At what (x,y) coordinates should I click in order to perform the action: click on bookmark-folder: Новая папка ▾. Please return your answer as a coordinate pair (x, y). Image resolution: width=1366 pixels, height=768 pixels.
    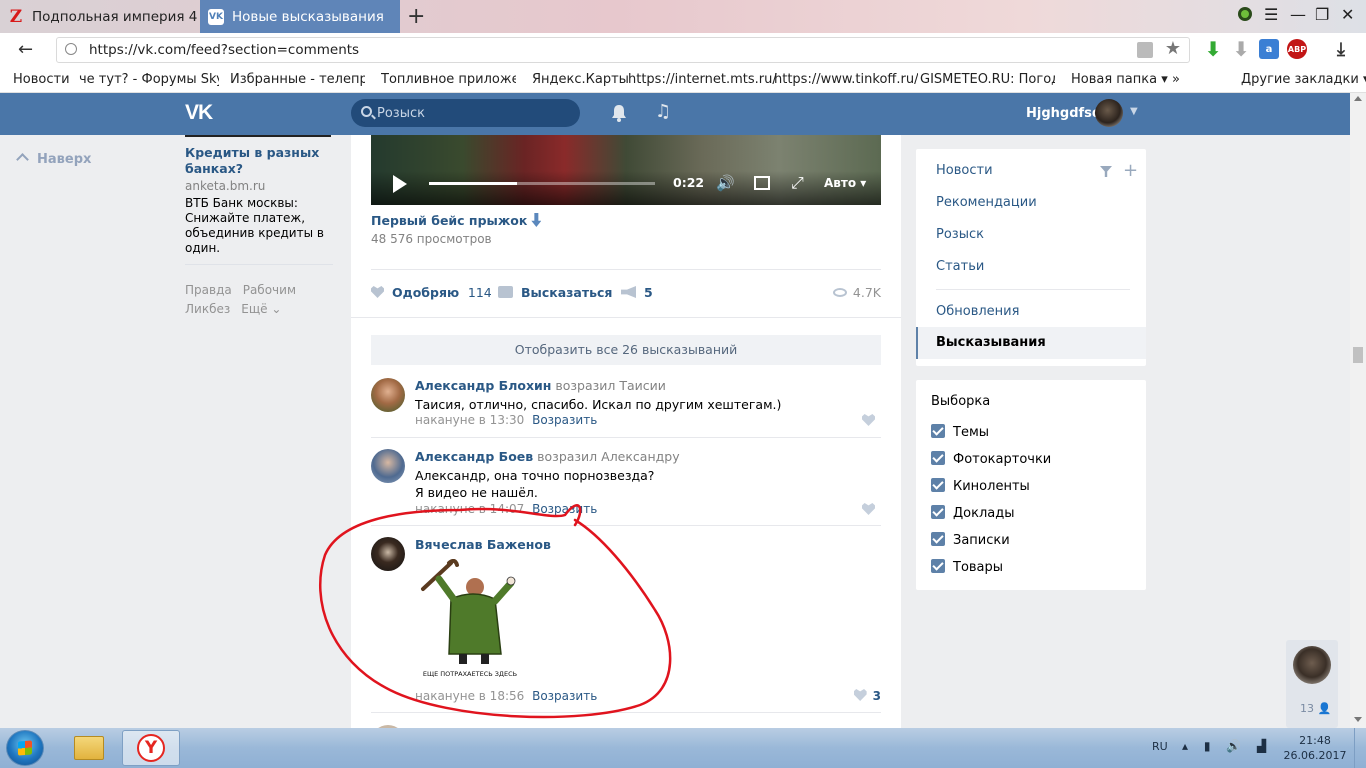
    Looking at the image, I should click on (1119, 79).